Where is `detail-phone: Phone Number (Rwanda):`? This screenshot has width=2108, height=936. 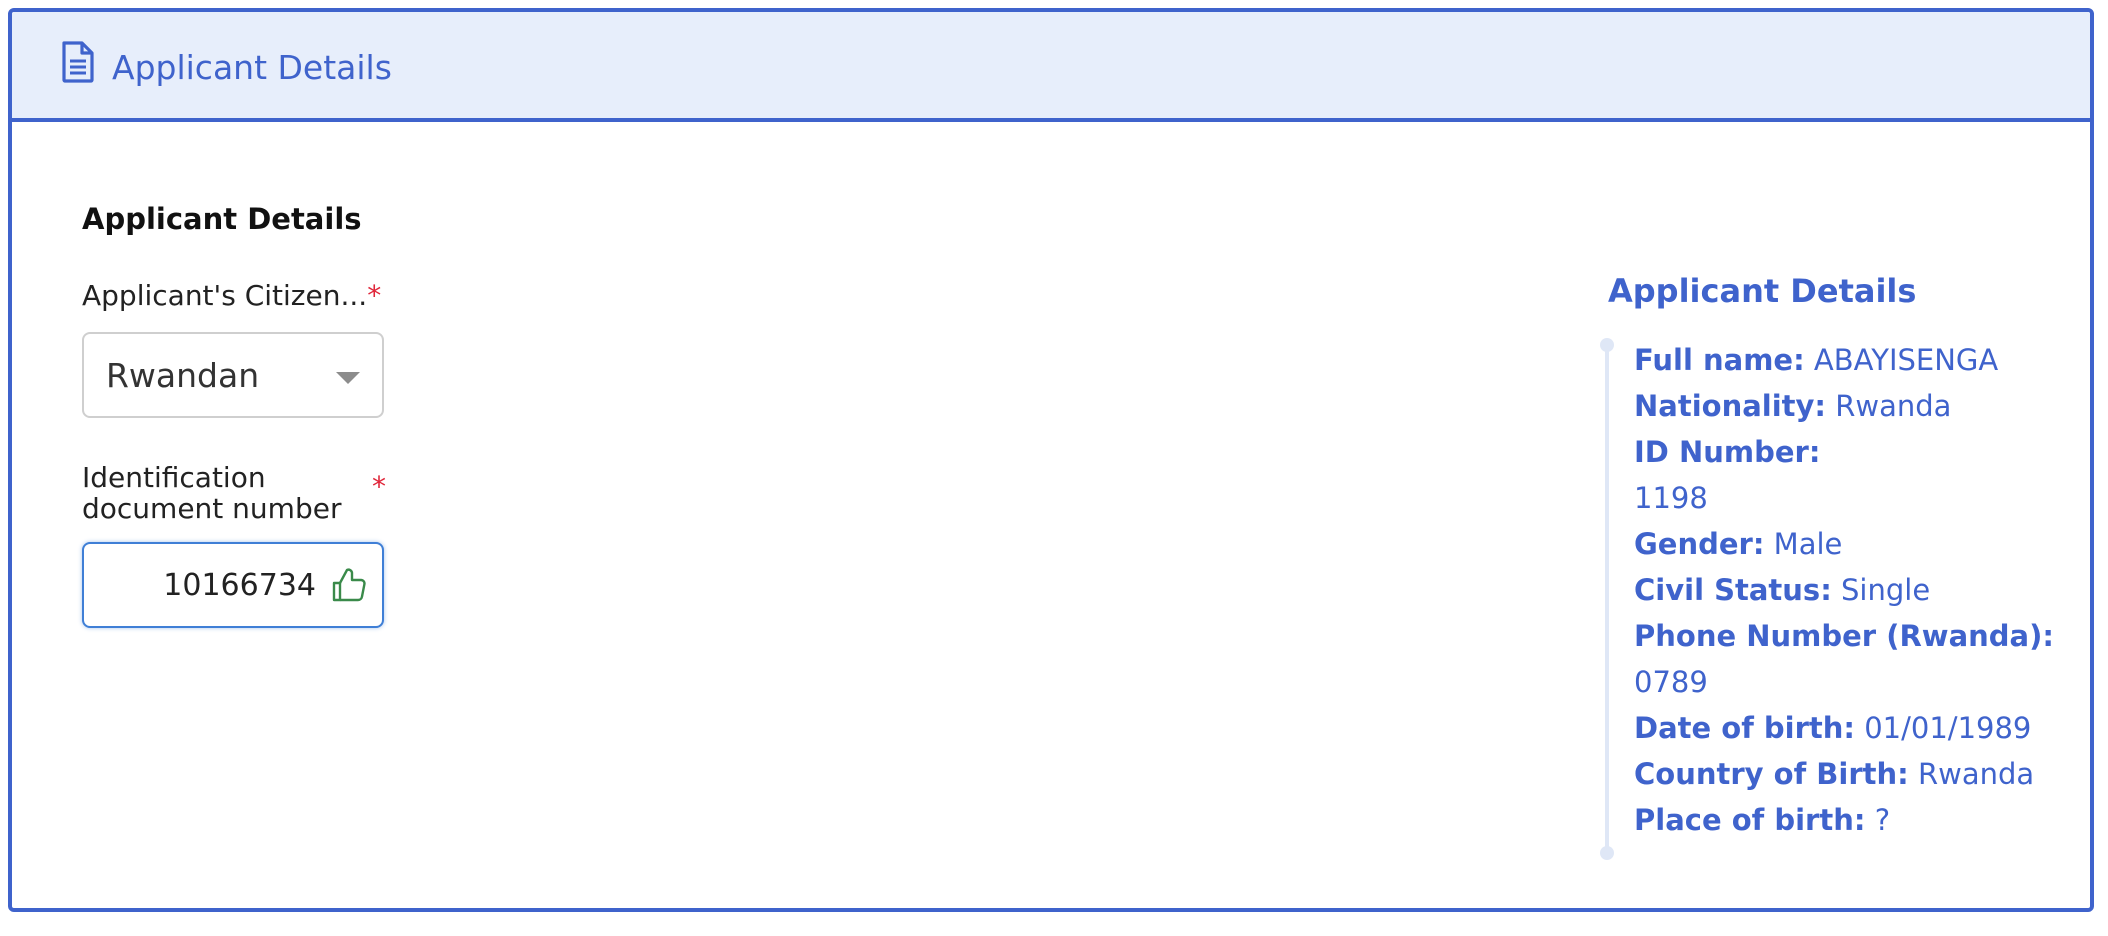
detail-phone: Phone Number (Rwanda): is located at coordinates (1844, 636).